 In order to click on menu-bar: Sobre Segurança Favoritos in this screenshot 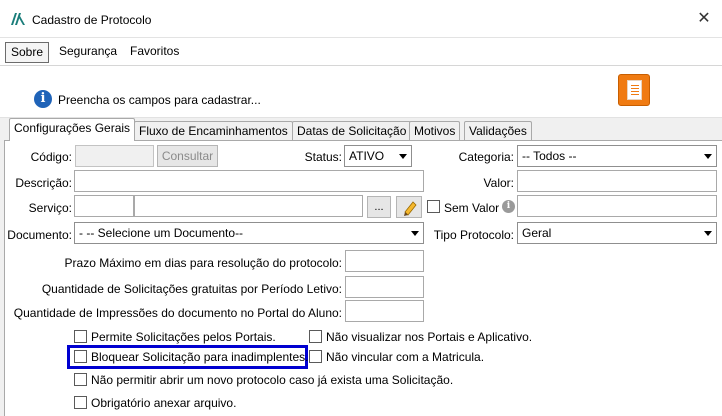, I will do `click(361, 52)`.